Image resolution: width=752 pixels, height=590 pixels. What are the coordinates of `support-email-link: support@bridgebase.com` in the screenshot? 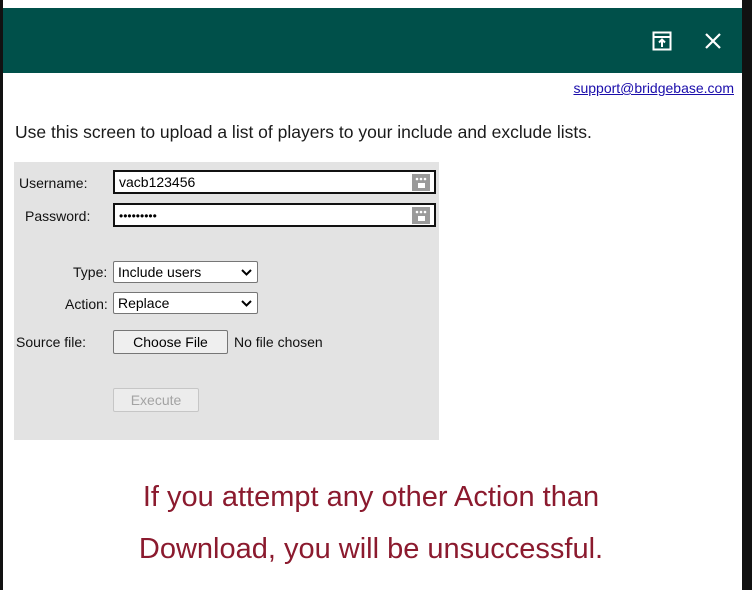 It's located at (653, 88).